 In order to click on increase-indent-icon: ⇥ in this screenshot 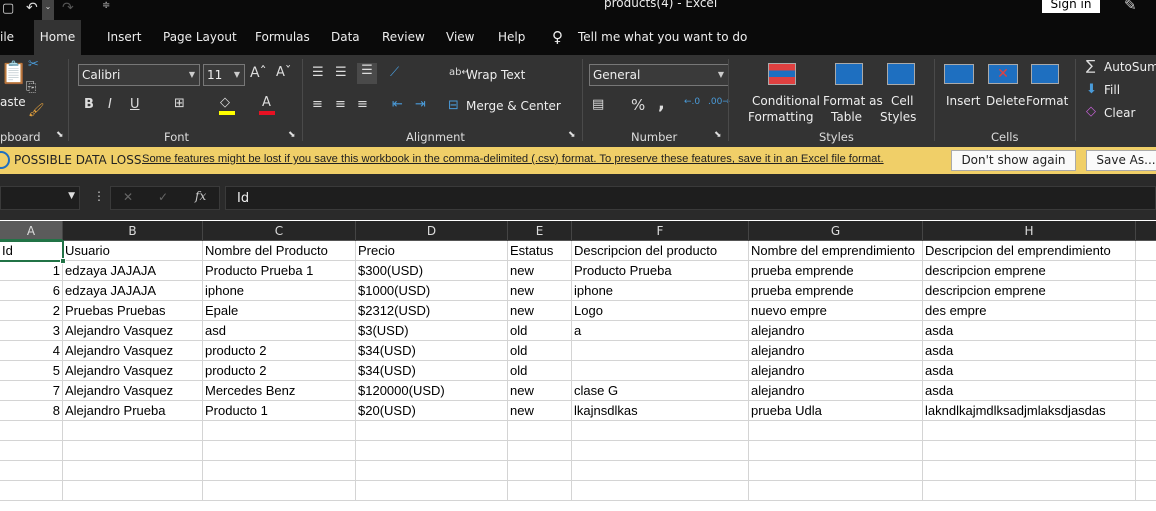, I will do `click(420, 104)`.